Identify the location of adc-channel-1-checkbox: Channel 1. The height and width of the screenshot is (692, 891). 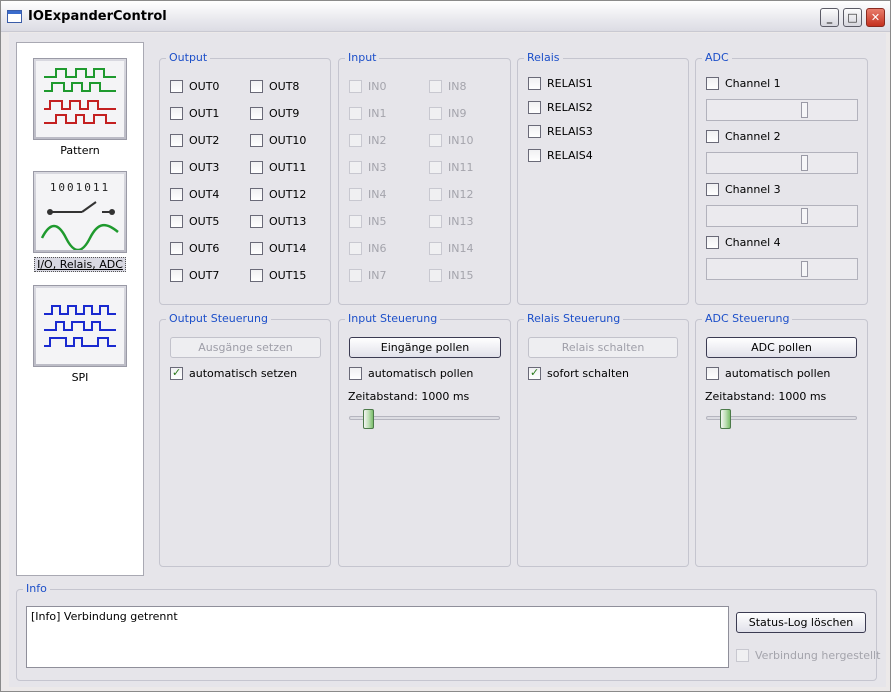
(743, 83).